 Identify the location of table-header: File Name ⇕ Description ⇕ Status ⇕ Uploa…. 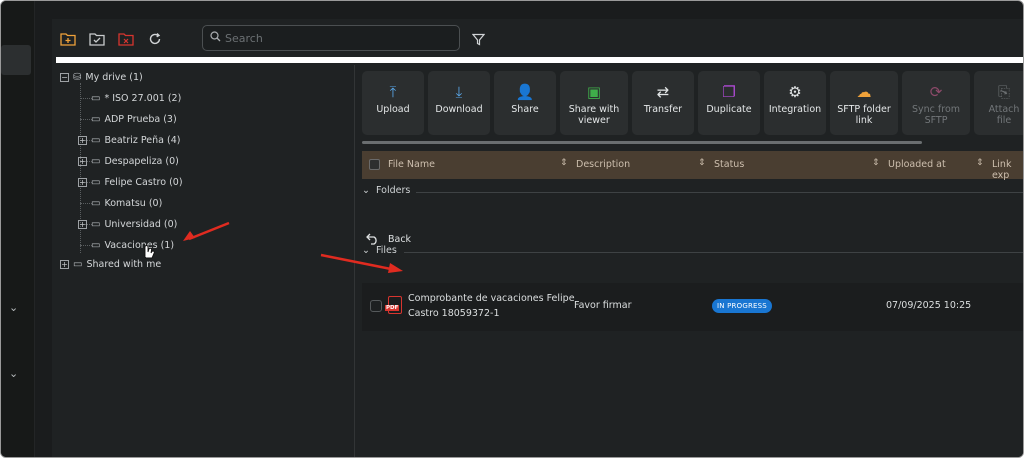
(692, 166).